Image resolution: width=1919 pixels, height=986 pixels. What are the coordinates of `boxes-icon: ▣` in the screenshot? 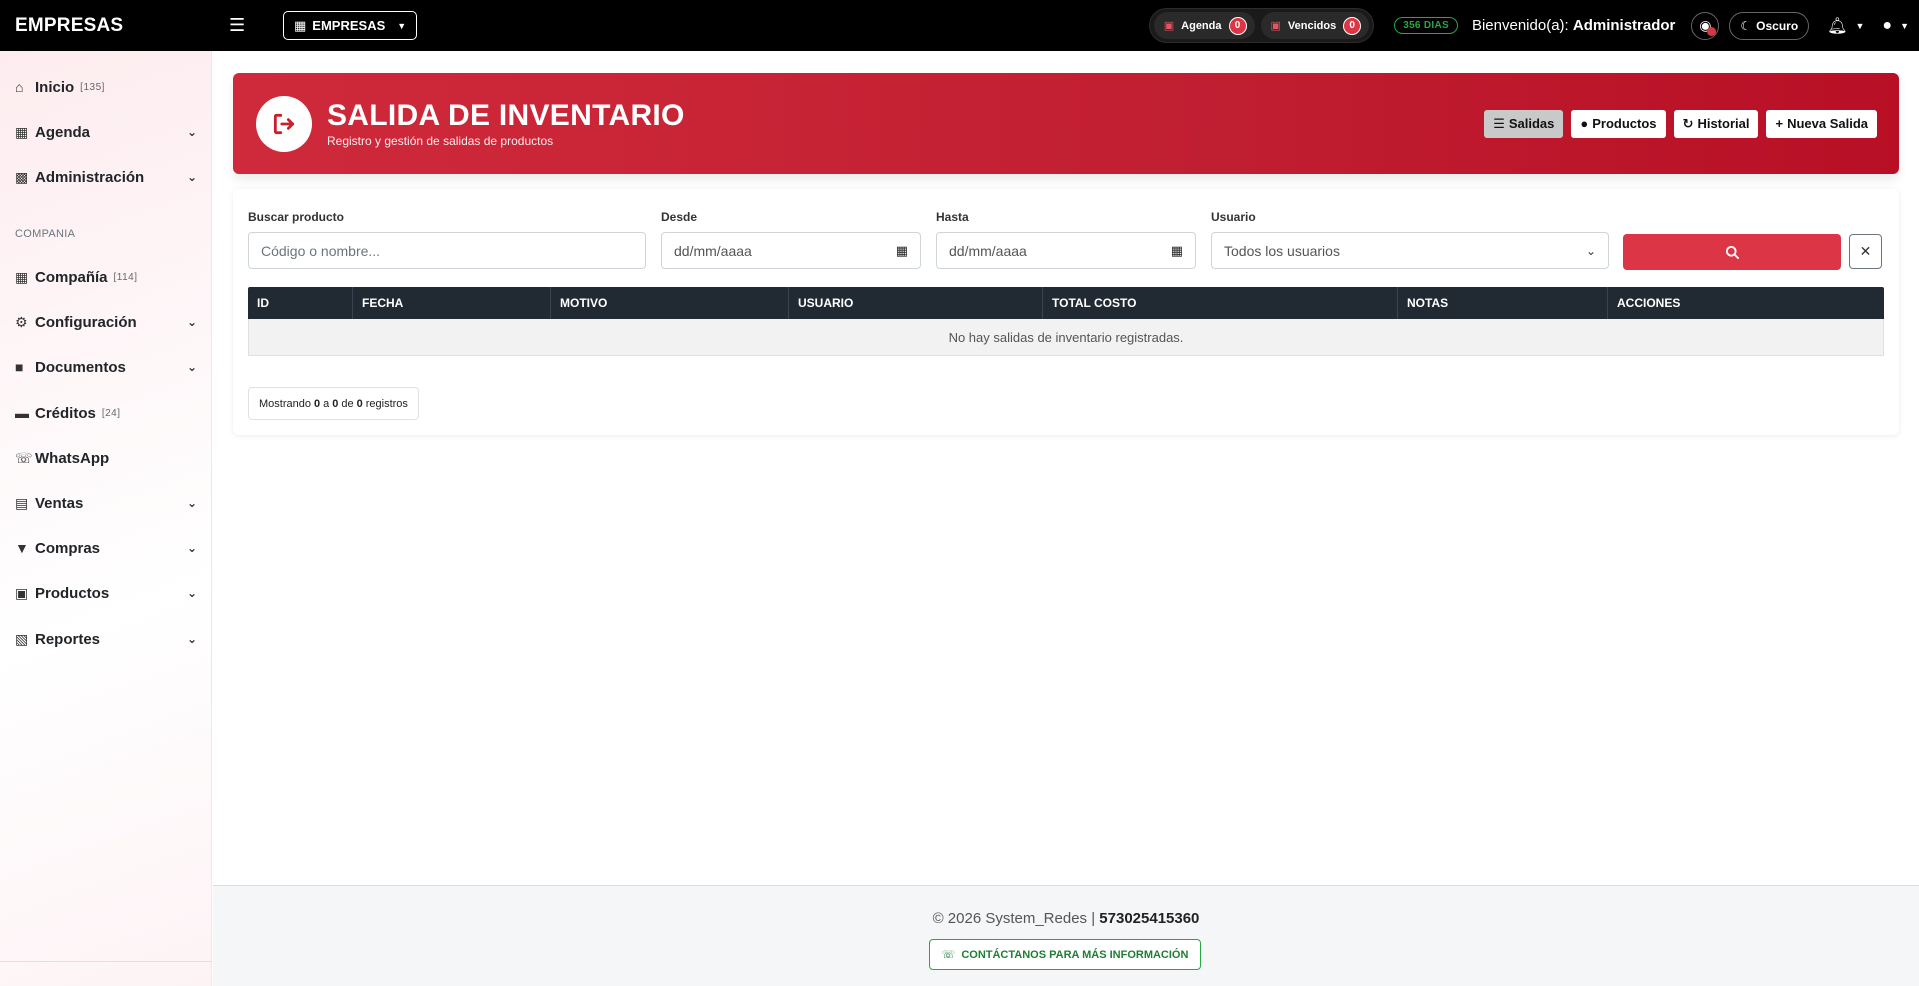 It's located at (22, 592).